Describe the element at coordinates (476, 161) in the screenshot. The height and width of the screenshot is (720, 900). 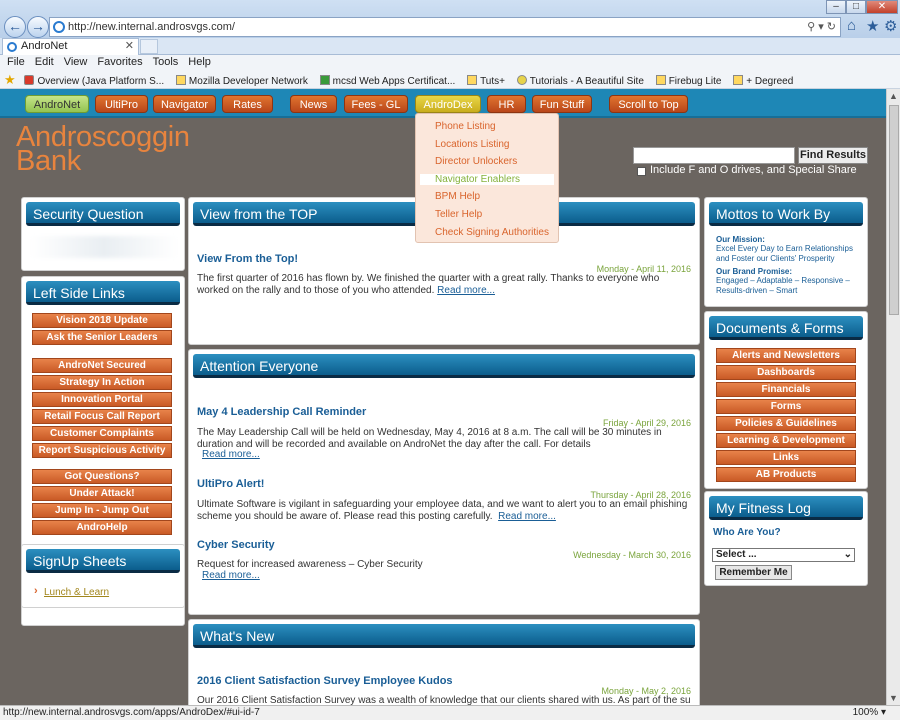
I see `dropdown-item: Director Unlockers` at that location.